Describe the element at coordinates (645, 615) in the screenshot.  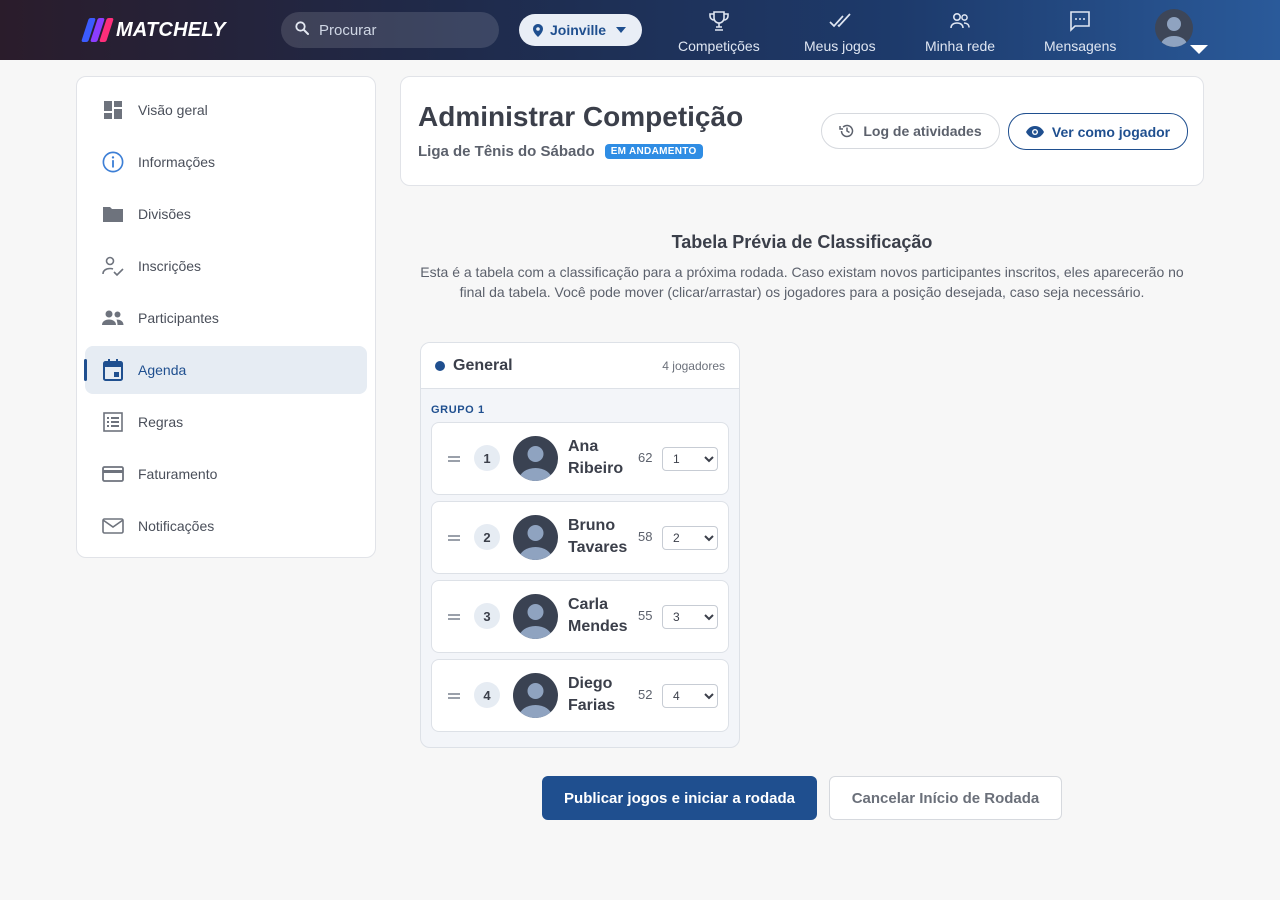
I see `player-score: 55` at that location.